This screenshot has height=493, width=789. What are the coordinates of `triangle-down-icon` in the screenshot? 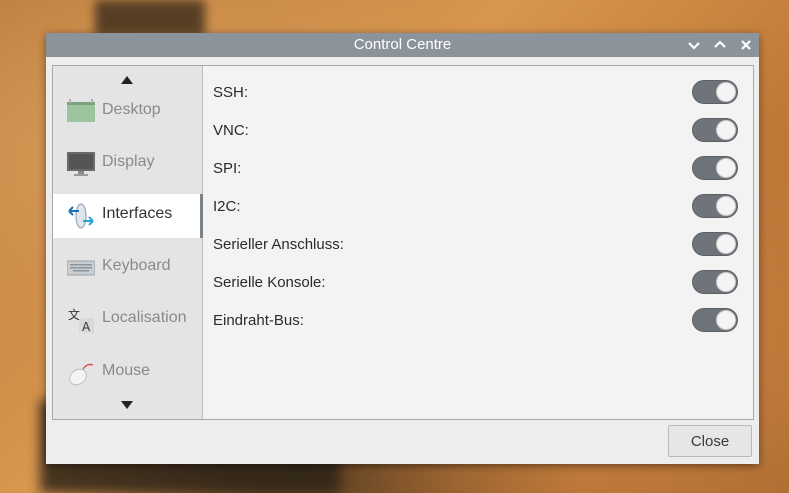 It's located at (127, 405).